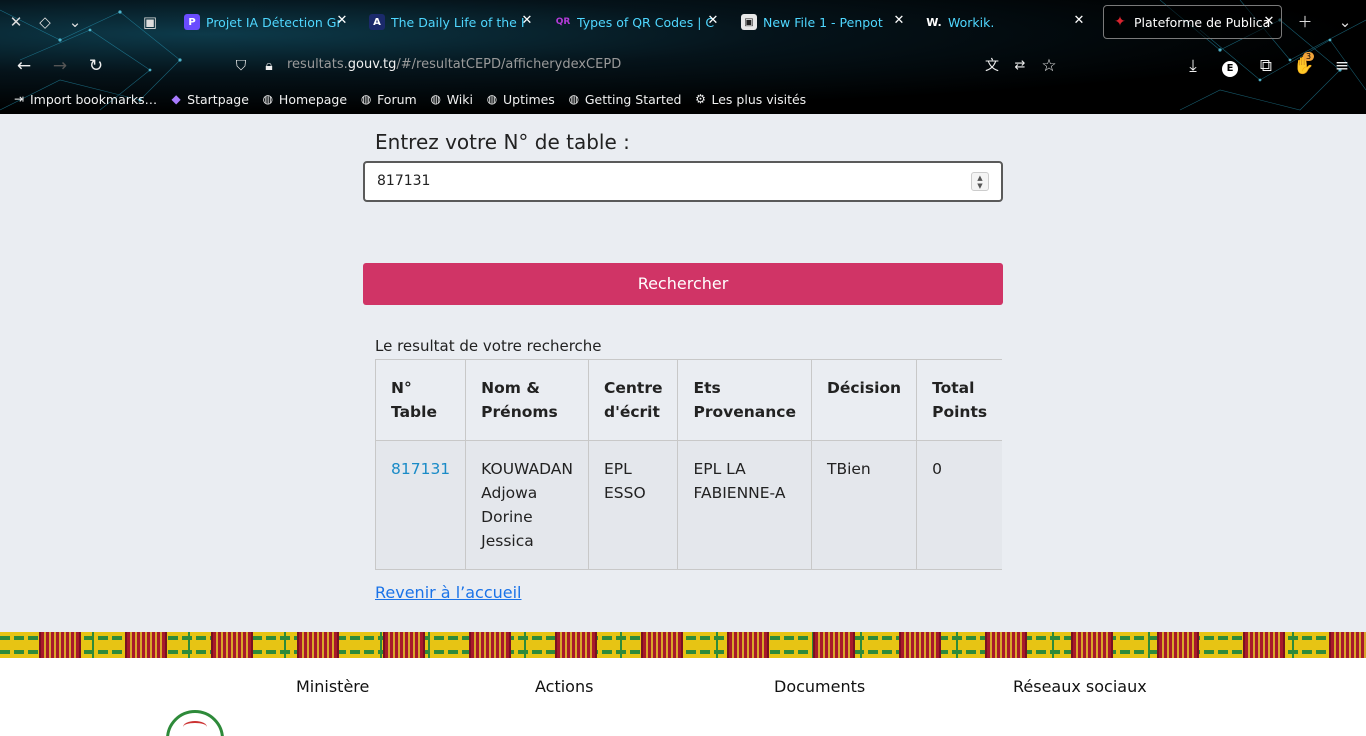 This screenshot has width=1366, height=736. I want to click on name-cell: KOUWADAN Adjowa Dorine Jessica, so click(527, 505).